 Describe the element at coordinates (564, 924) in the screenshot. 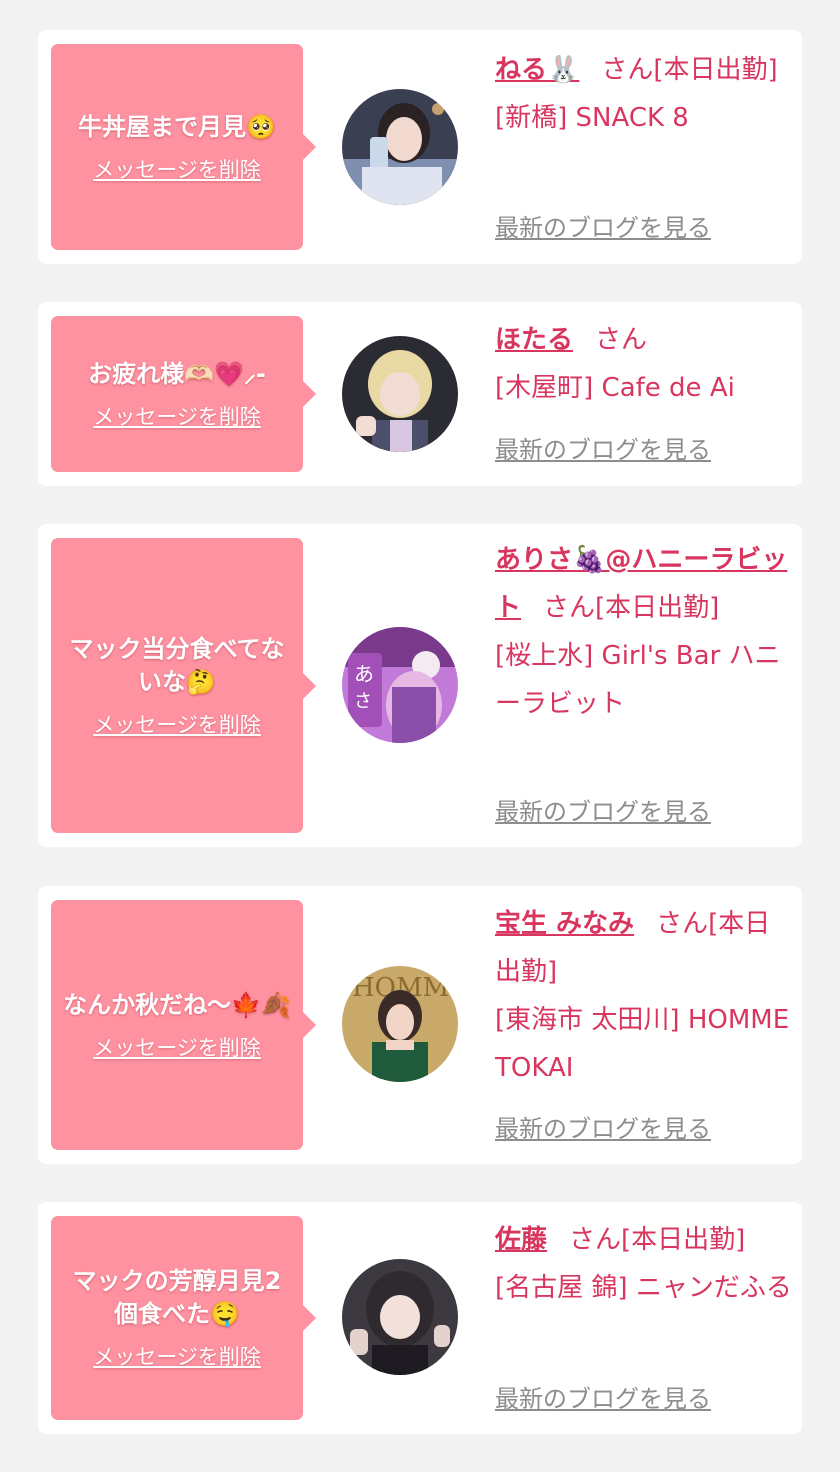

I see `cast-name-link: 宝生 みなみ` at that location.